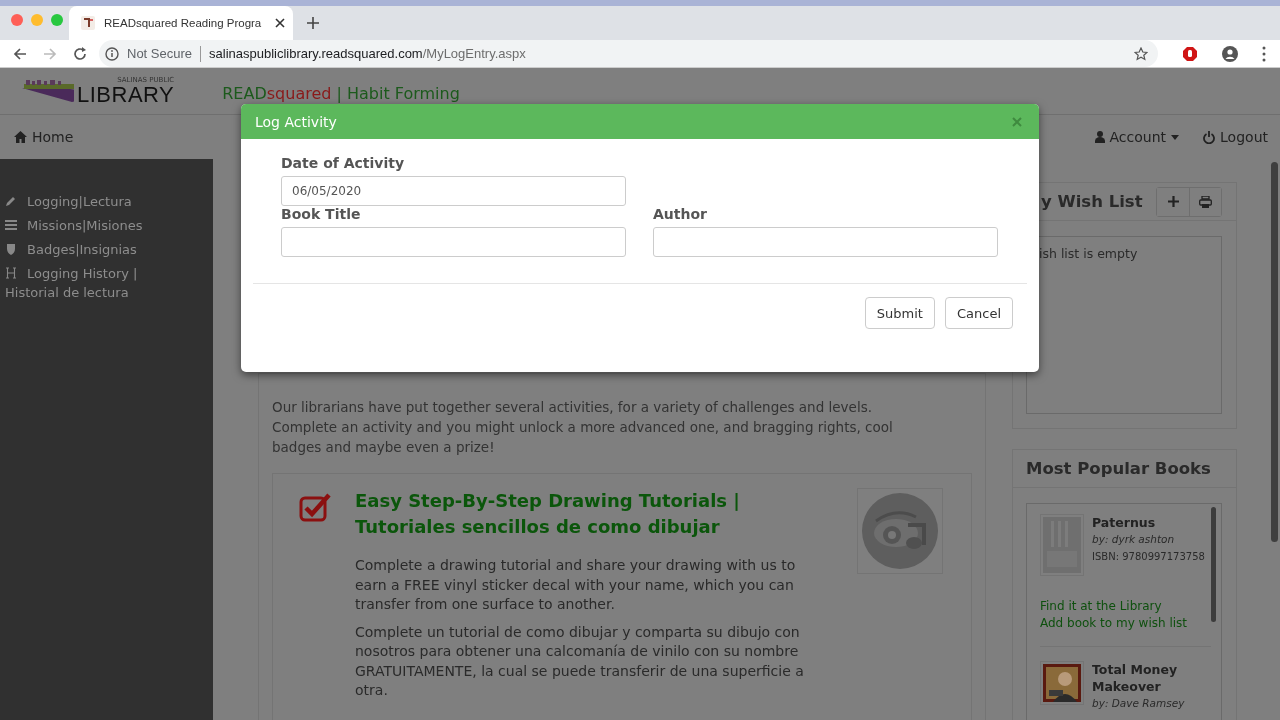  Describe the element at coordinates (453, 191) in the screenshot. I see `input-field: 06/05/2020` at that location.